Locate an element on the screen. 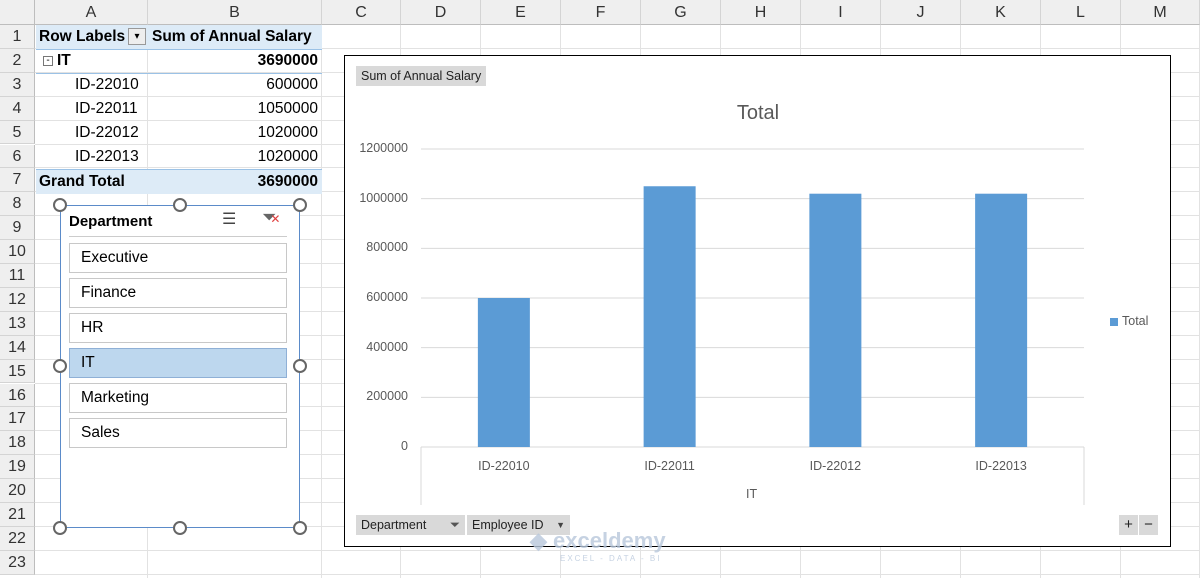 This screenshot has height=578, width=1202. y-tick-label: 1200000 is located at coordinates (383, 148).